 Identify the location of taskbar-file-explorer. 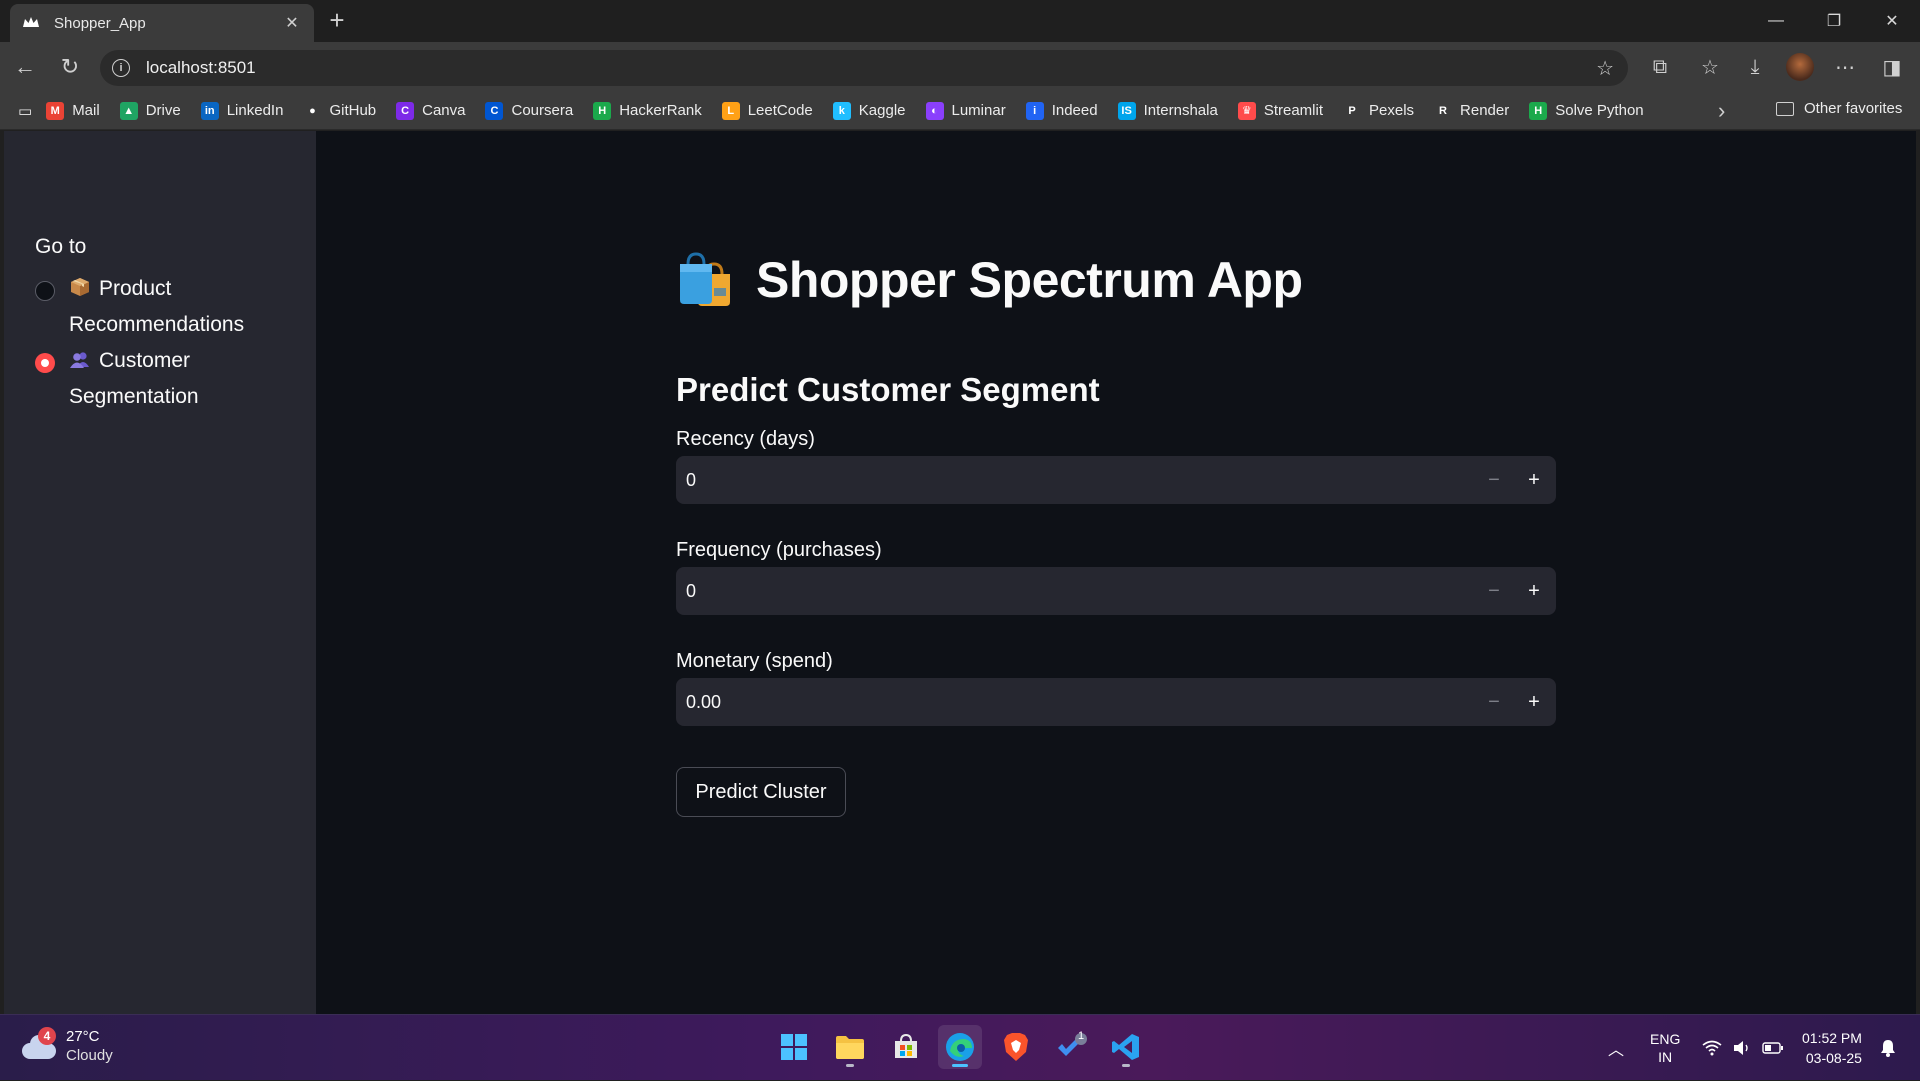
(850, 1047).